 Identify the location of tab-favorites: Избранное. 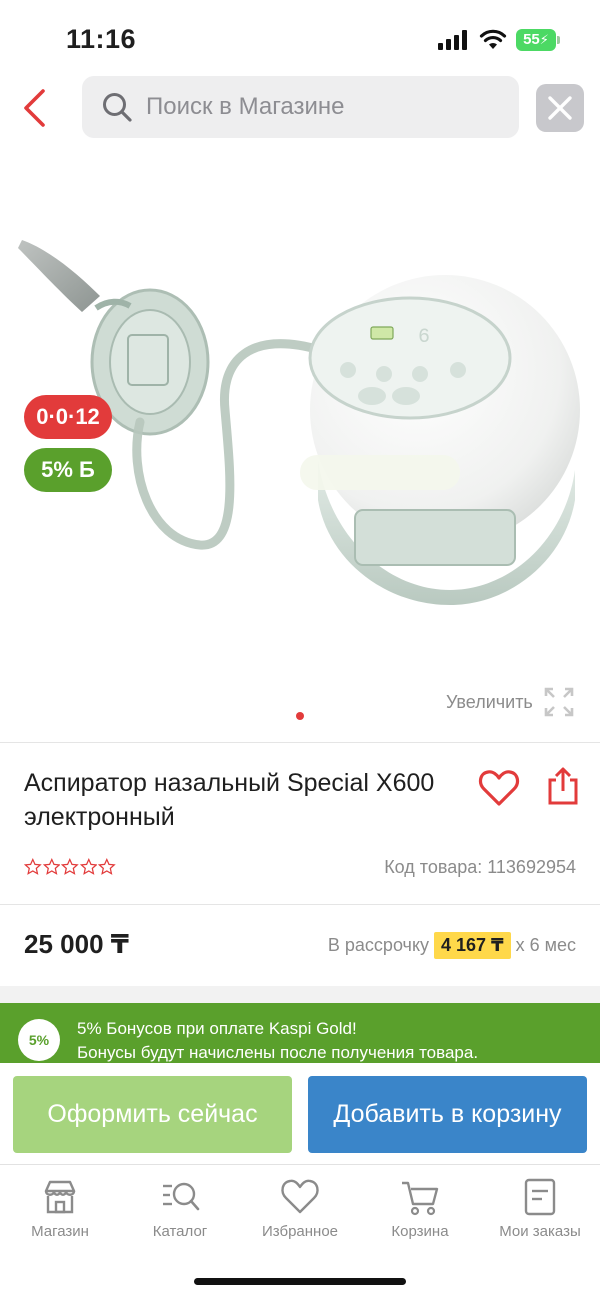
(300, 1212).